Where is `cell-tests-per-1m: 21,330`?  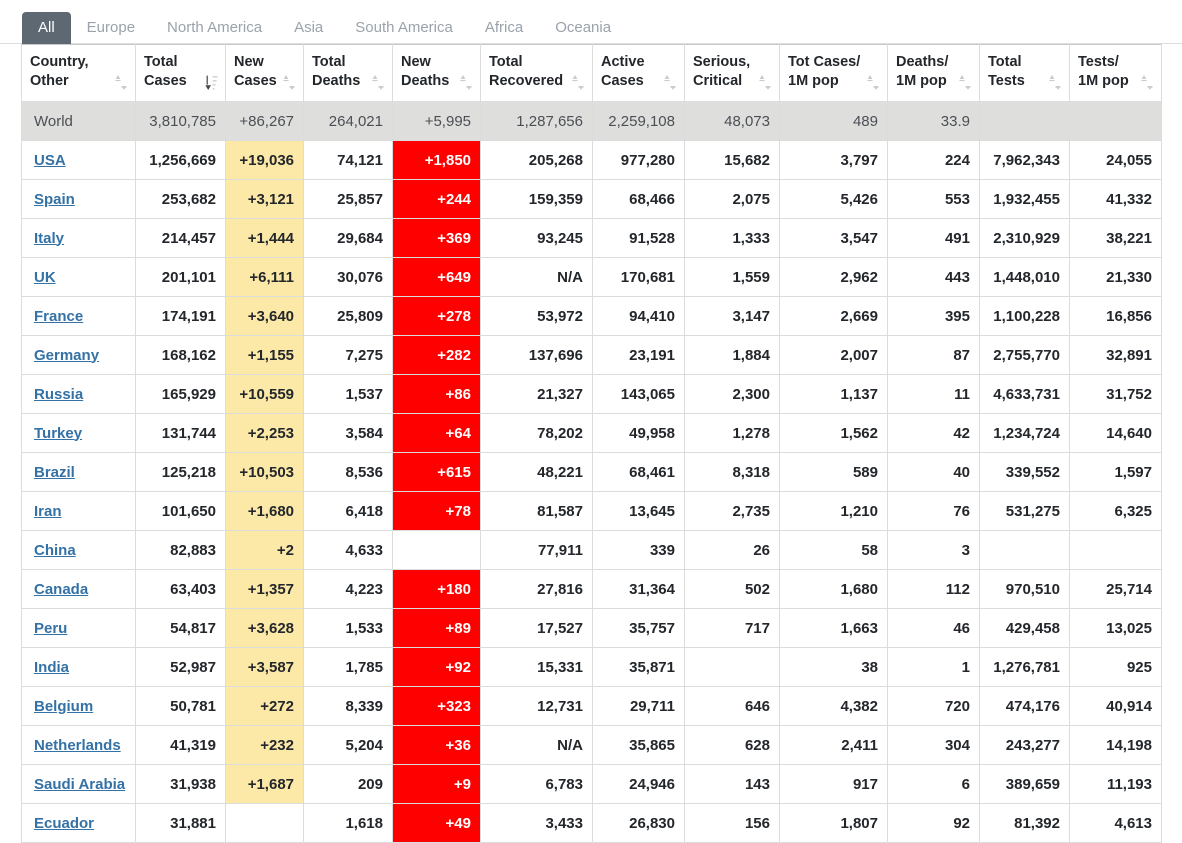
cell-tests-per-1m: 21,330 is located at coordinates (1115, 277).